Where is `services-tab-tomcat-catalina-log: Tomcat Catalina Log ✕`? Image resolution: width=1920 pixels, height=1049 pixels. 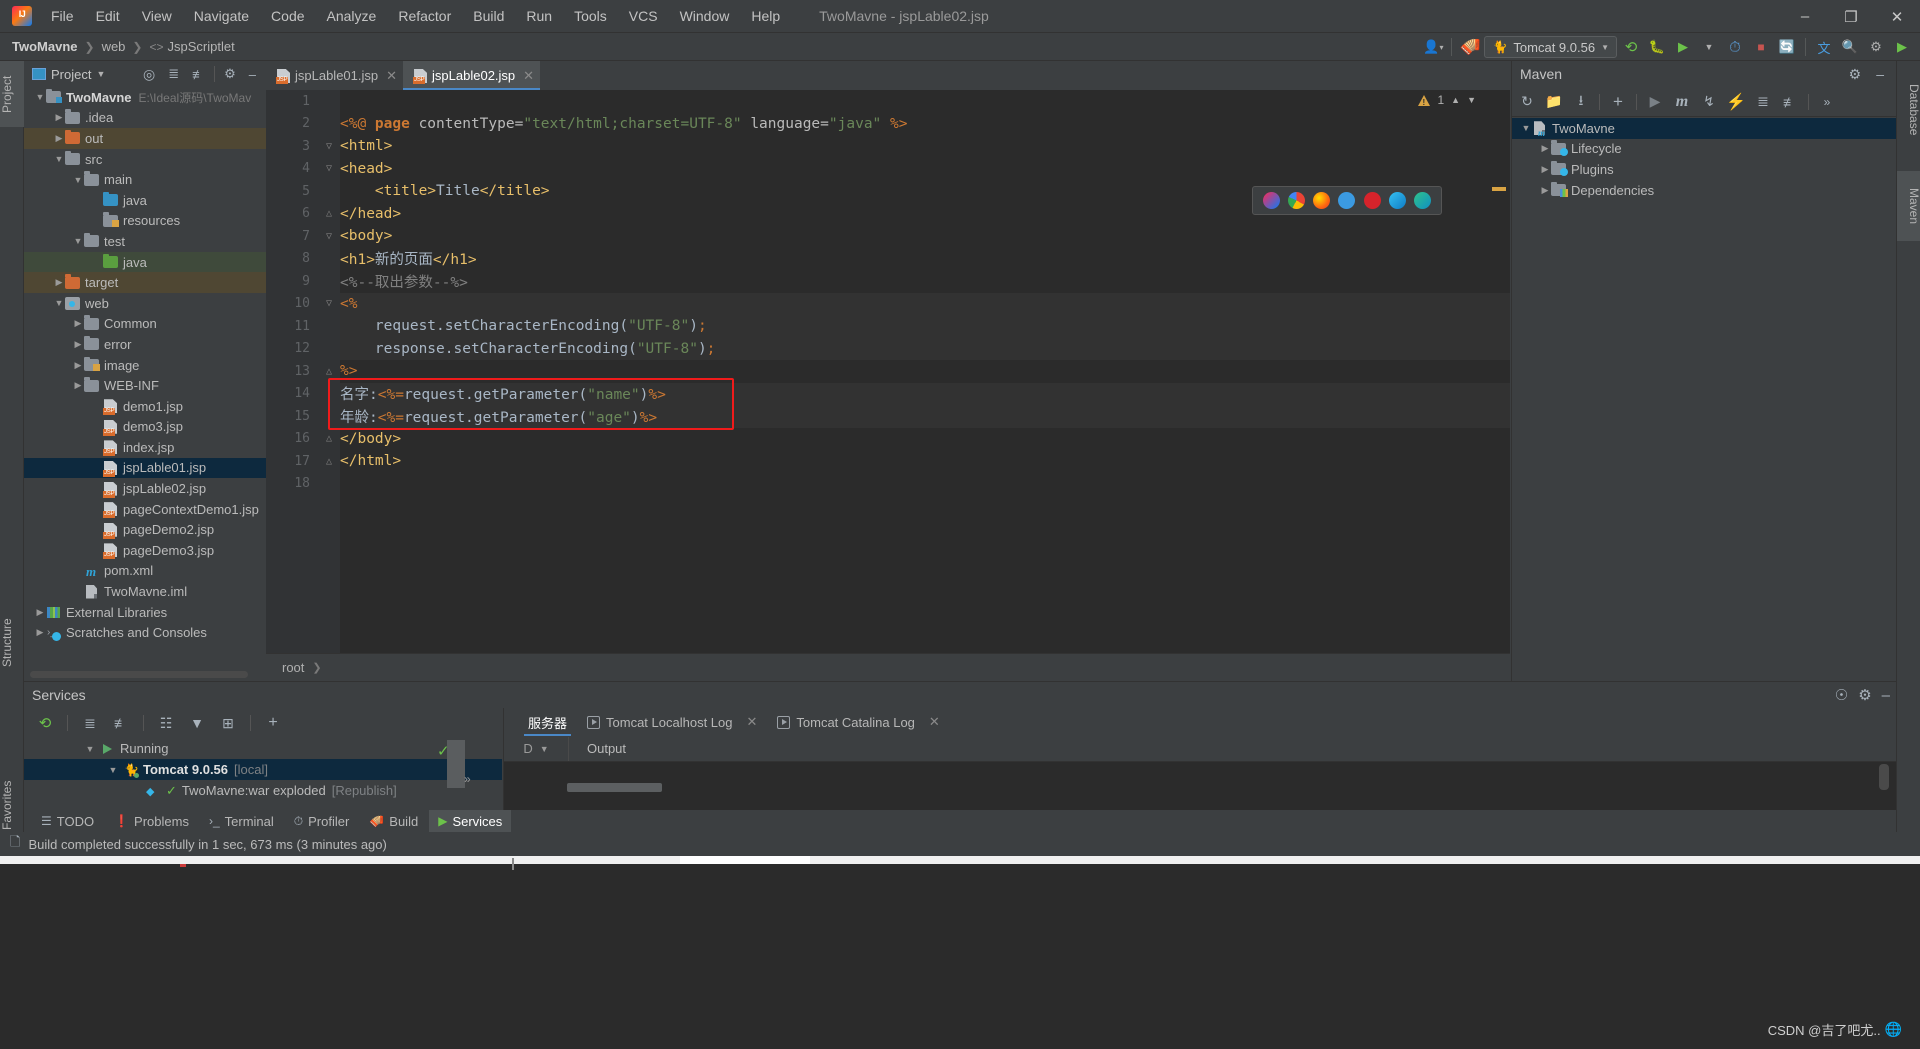
services-tab-tomcat-catalina-log: Tomcat Catalina Log ✕ is located at coordinates (858, 722).